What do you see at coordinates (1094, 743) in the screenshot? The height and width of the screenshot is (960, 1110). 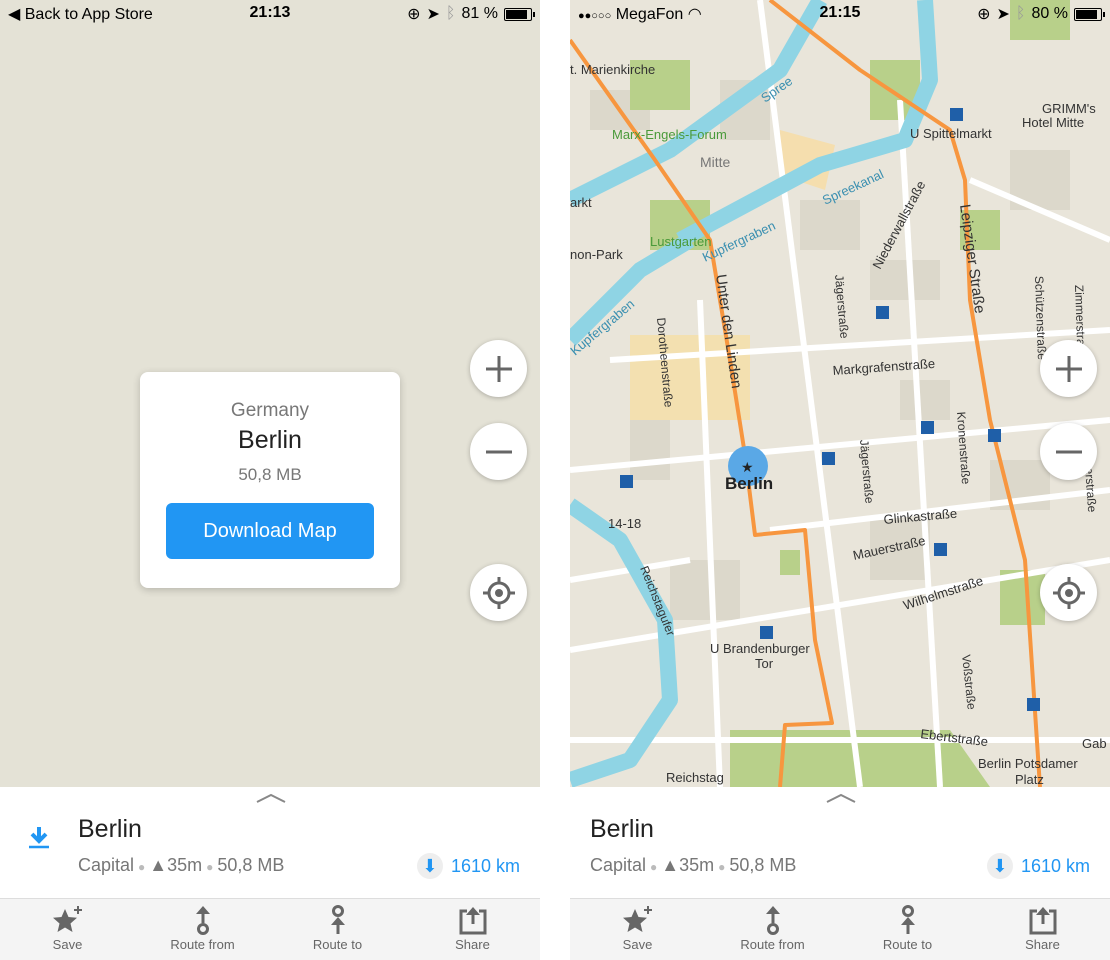 I see `map-label: Gab` at bounding box center [1094, 743].